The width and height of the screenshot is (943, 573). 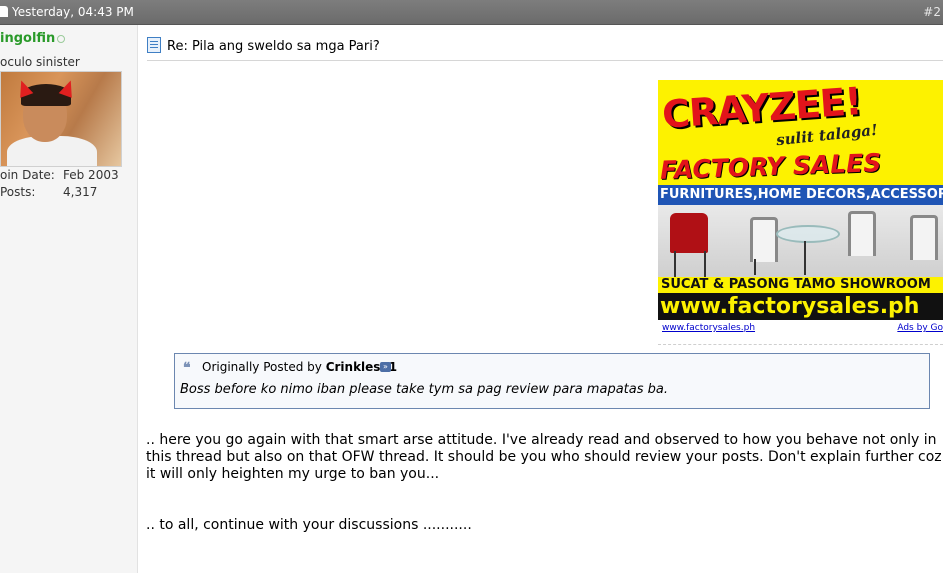 I want to click on avatar, so click(x=61, y=119).